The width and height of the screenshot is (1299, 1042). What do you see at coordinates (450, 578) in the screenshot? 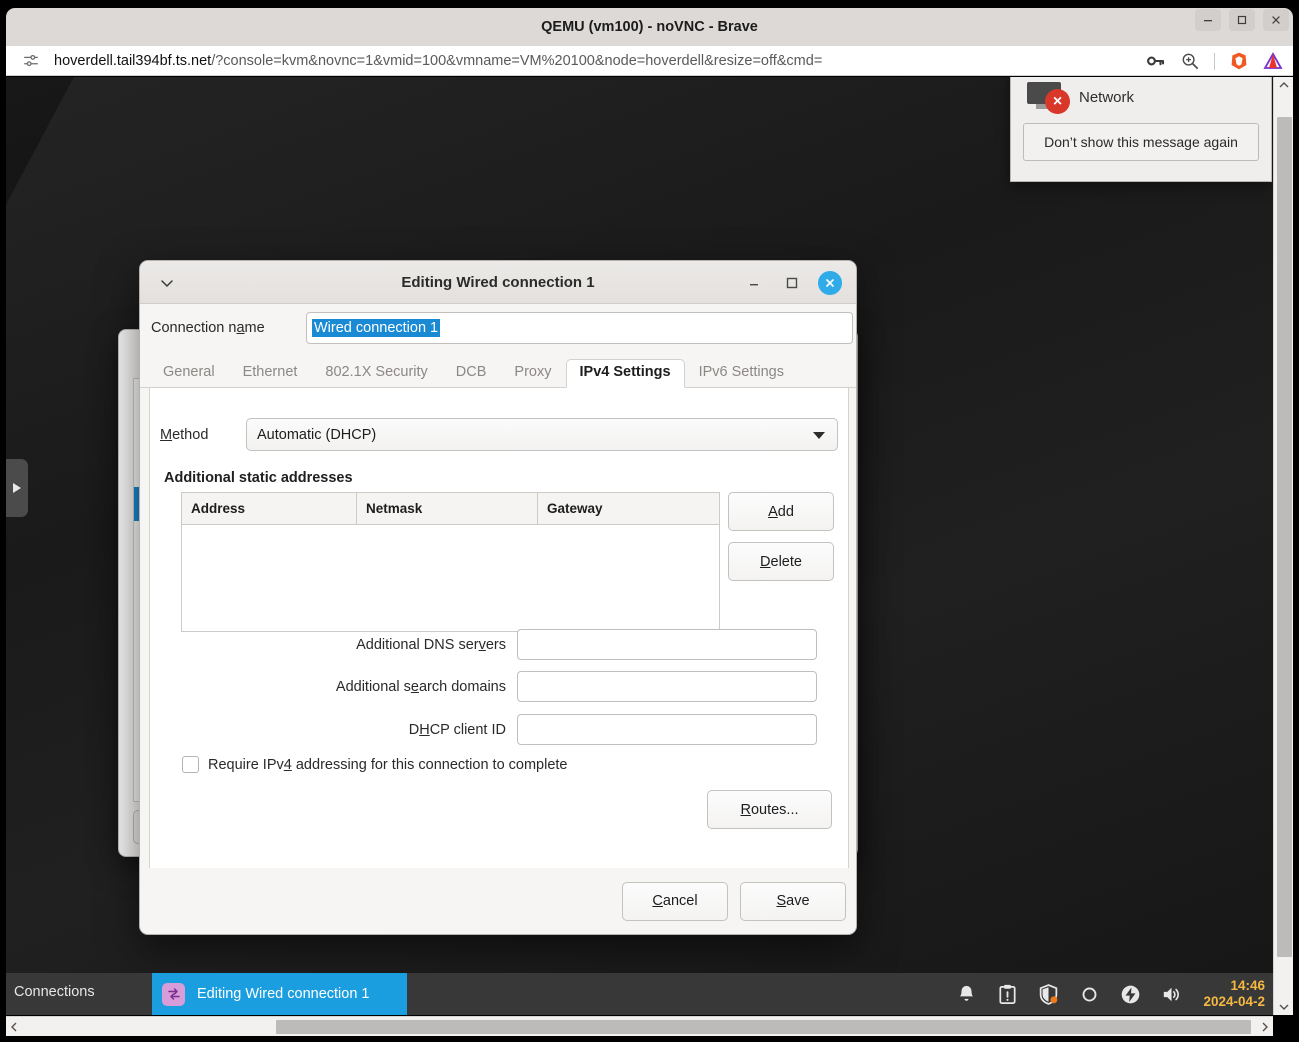
I see `static-addresses-body` at bounding box center [450, 578].